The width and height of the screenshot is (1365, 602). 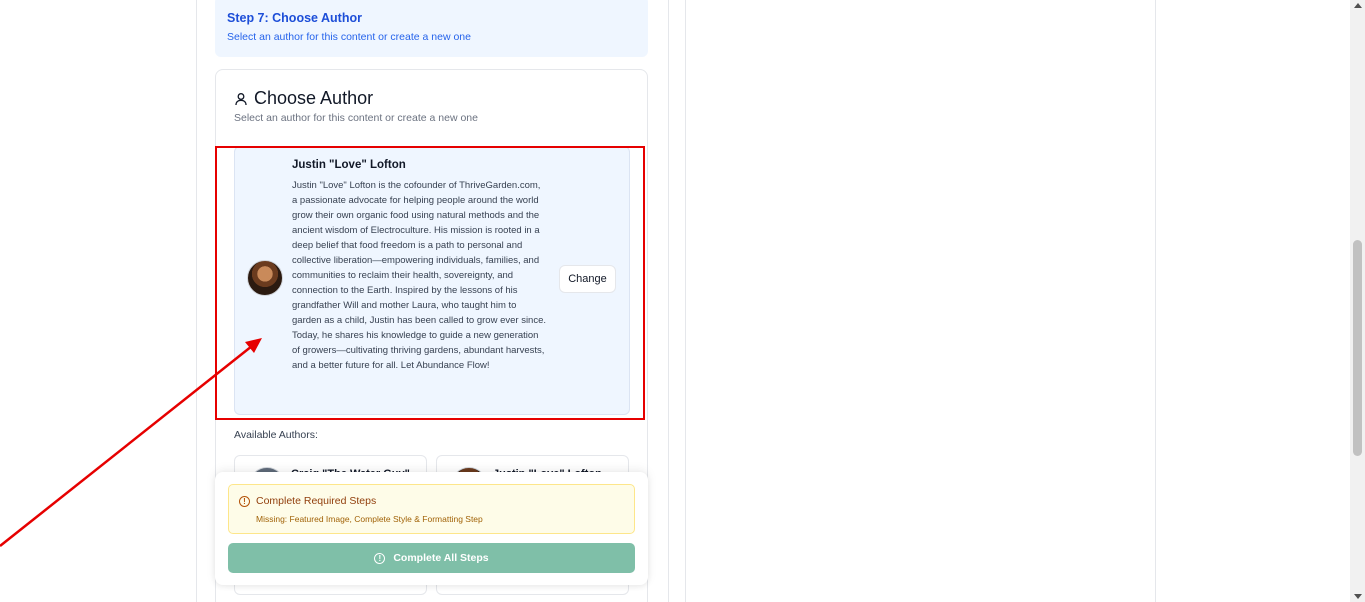 I want to click on card-title: Choose Author, so click(x=314, y=98).